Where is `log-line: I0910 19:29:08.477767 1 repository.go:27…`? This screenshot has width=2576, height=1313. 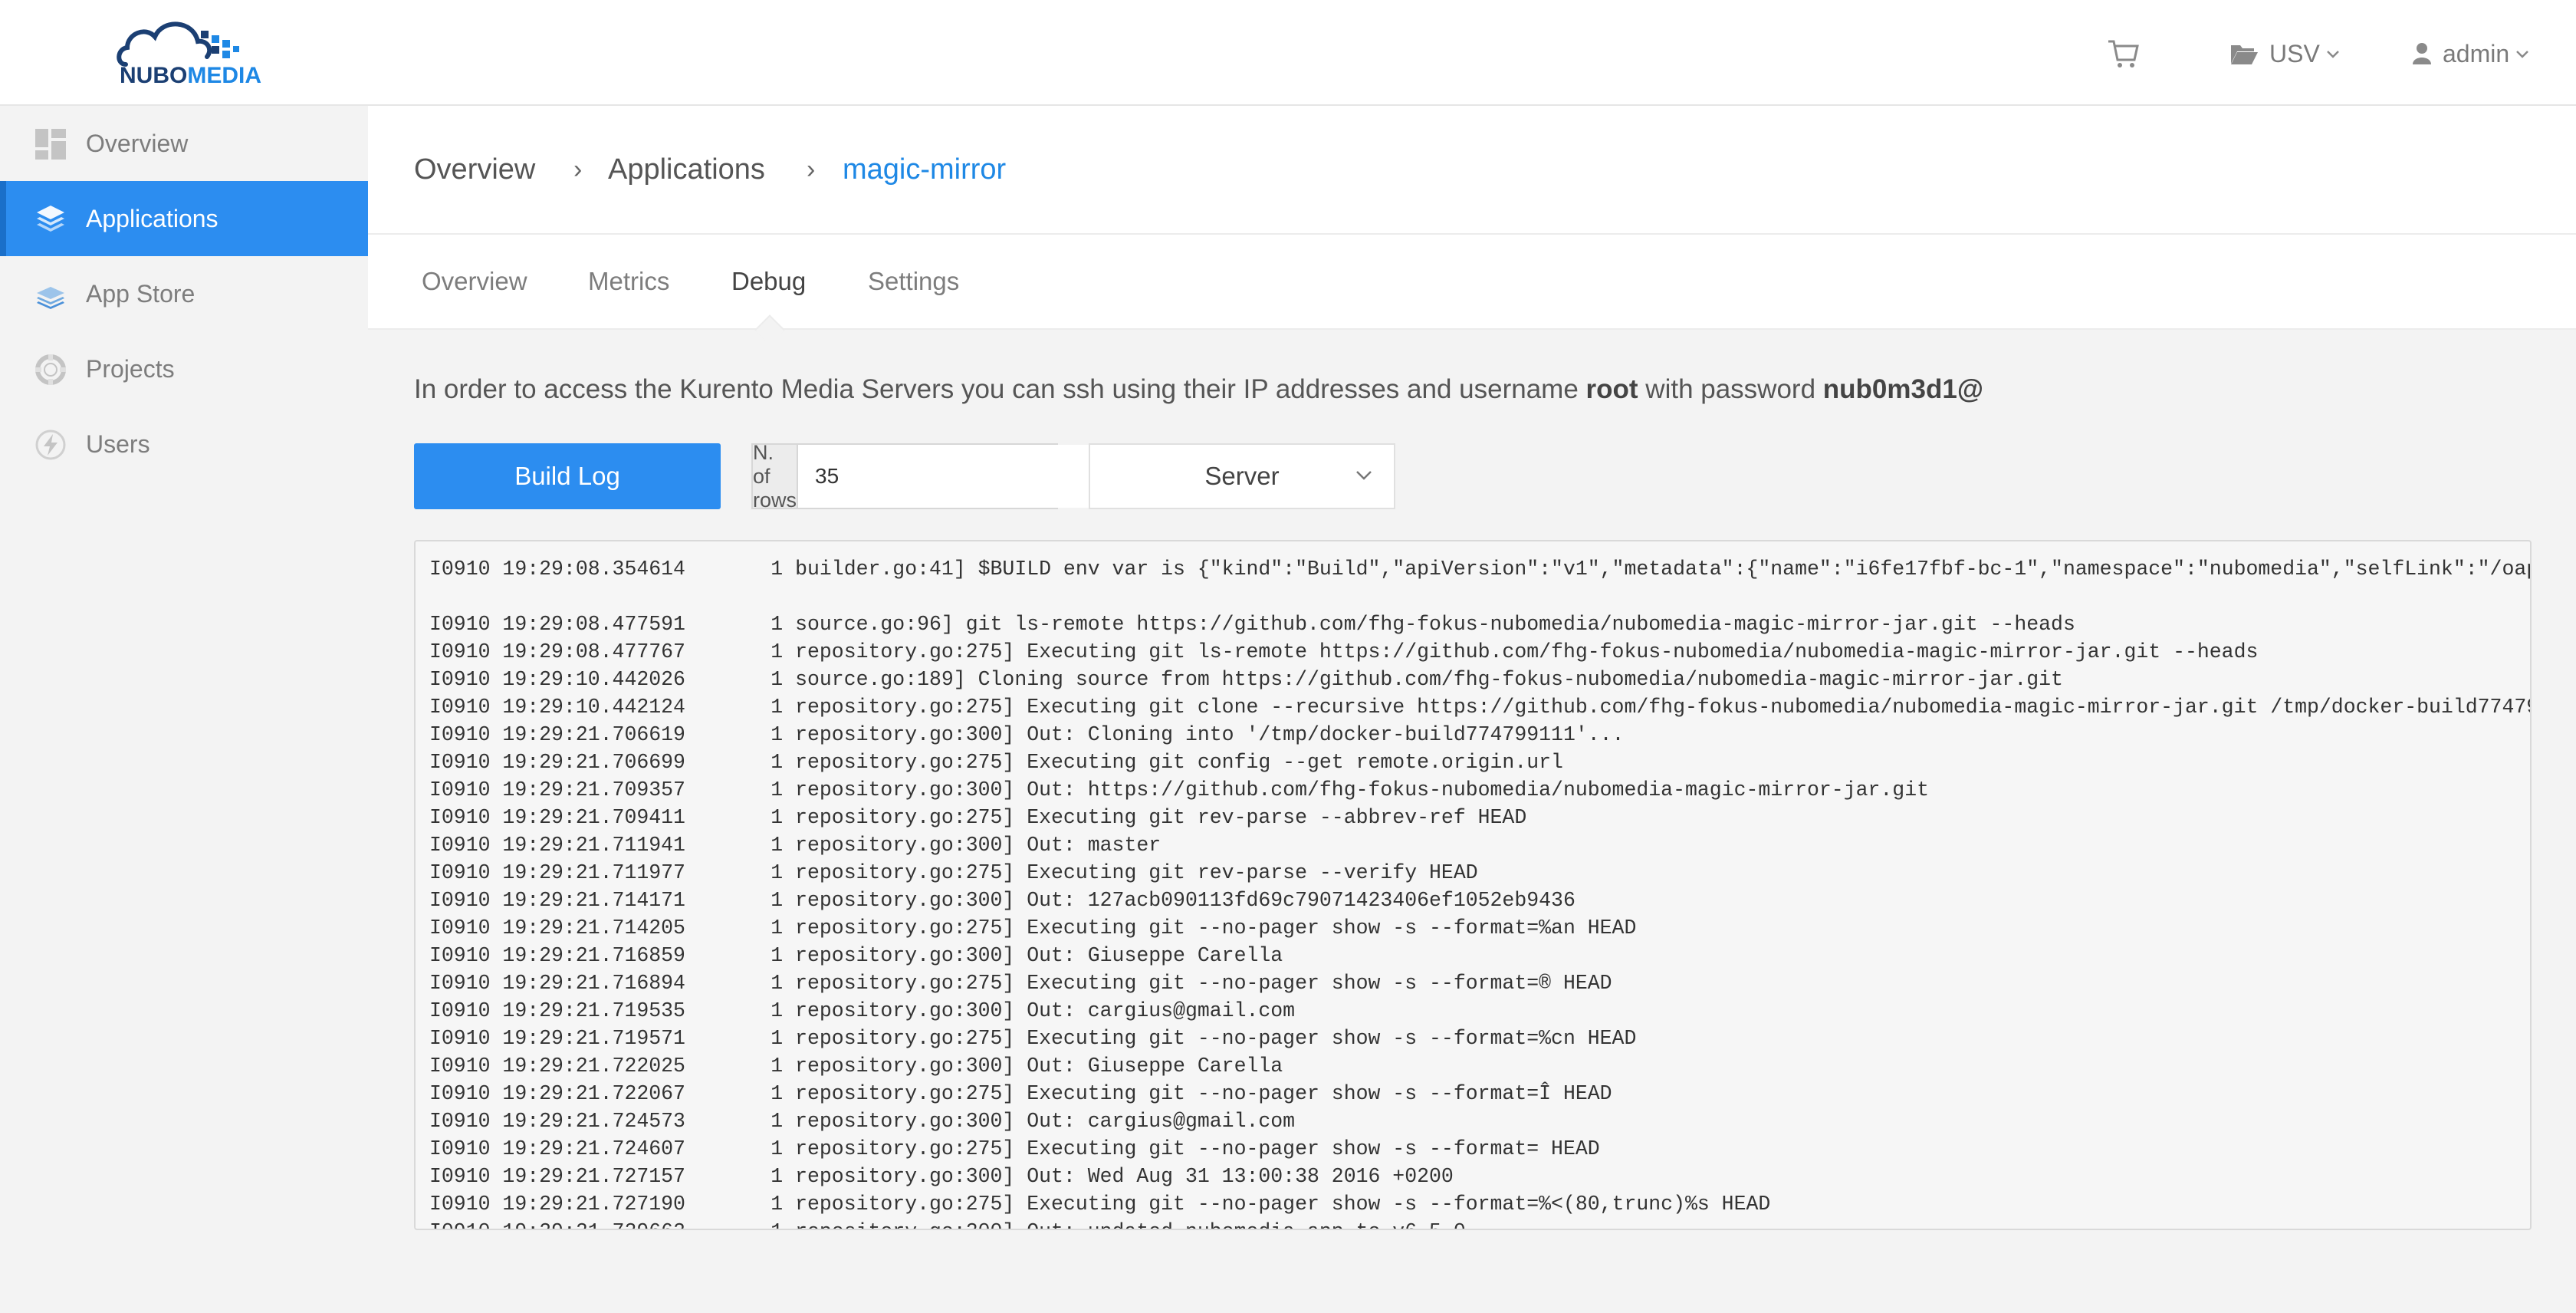
log-line: I0910 19:29:08.477767 1 repository.go:27… is located at coordinates (1344, 651).